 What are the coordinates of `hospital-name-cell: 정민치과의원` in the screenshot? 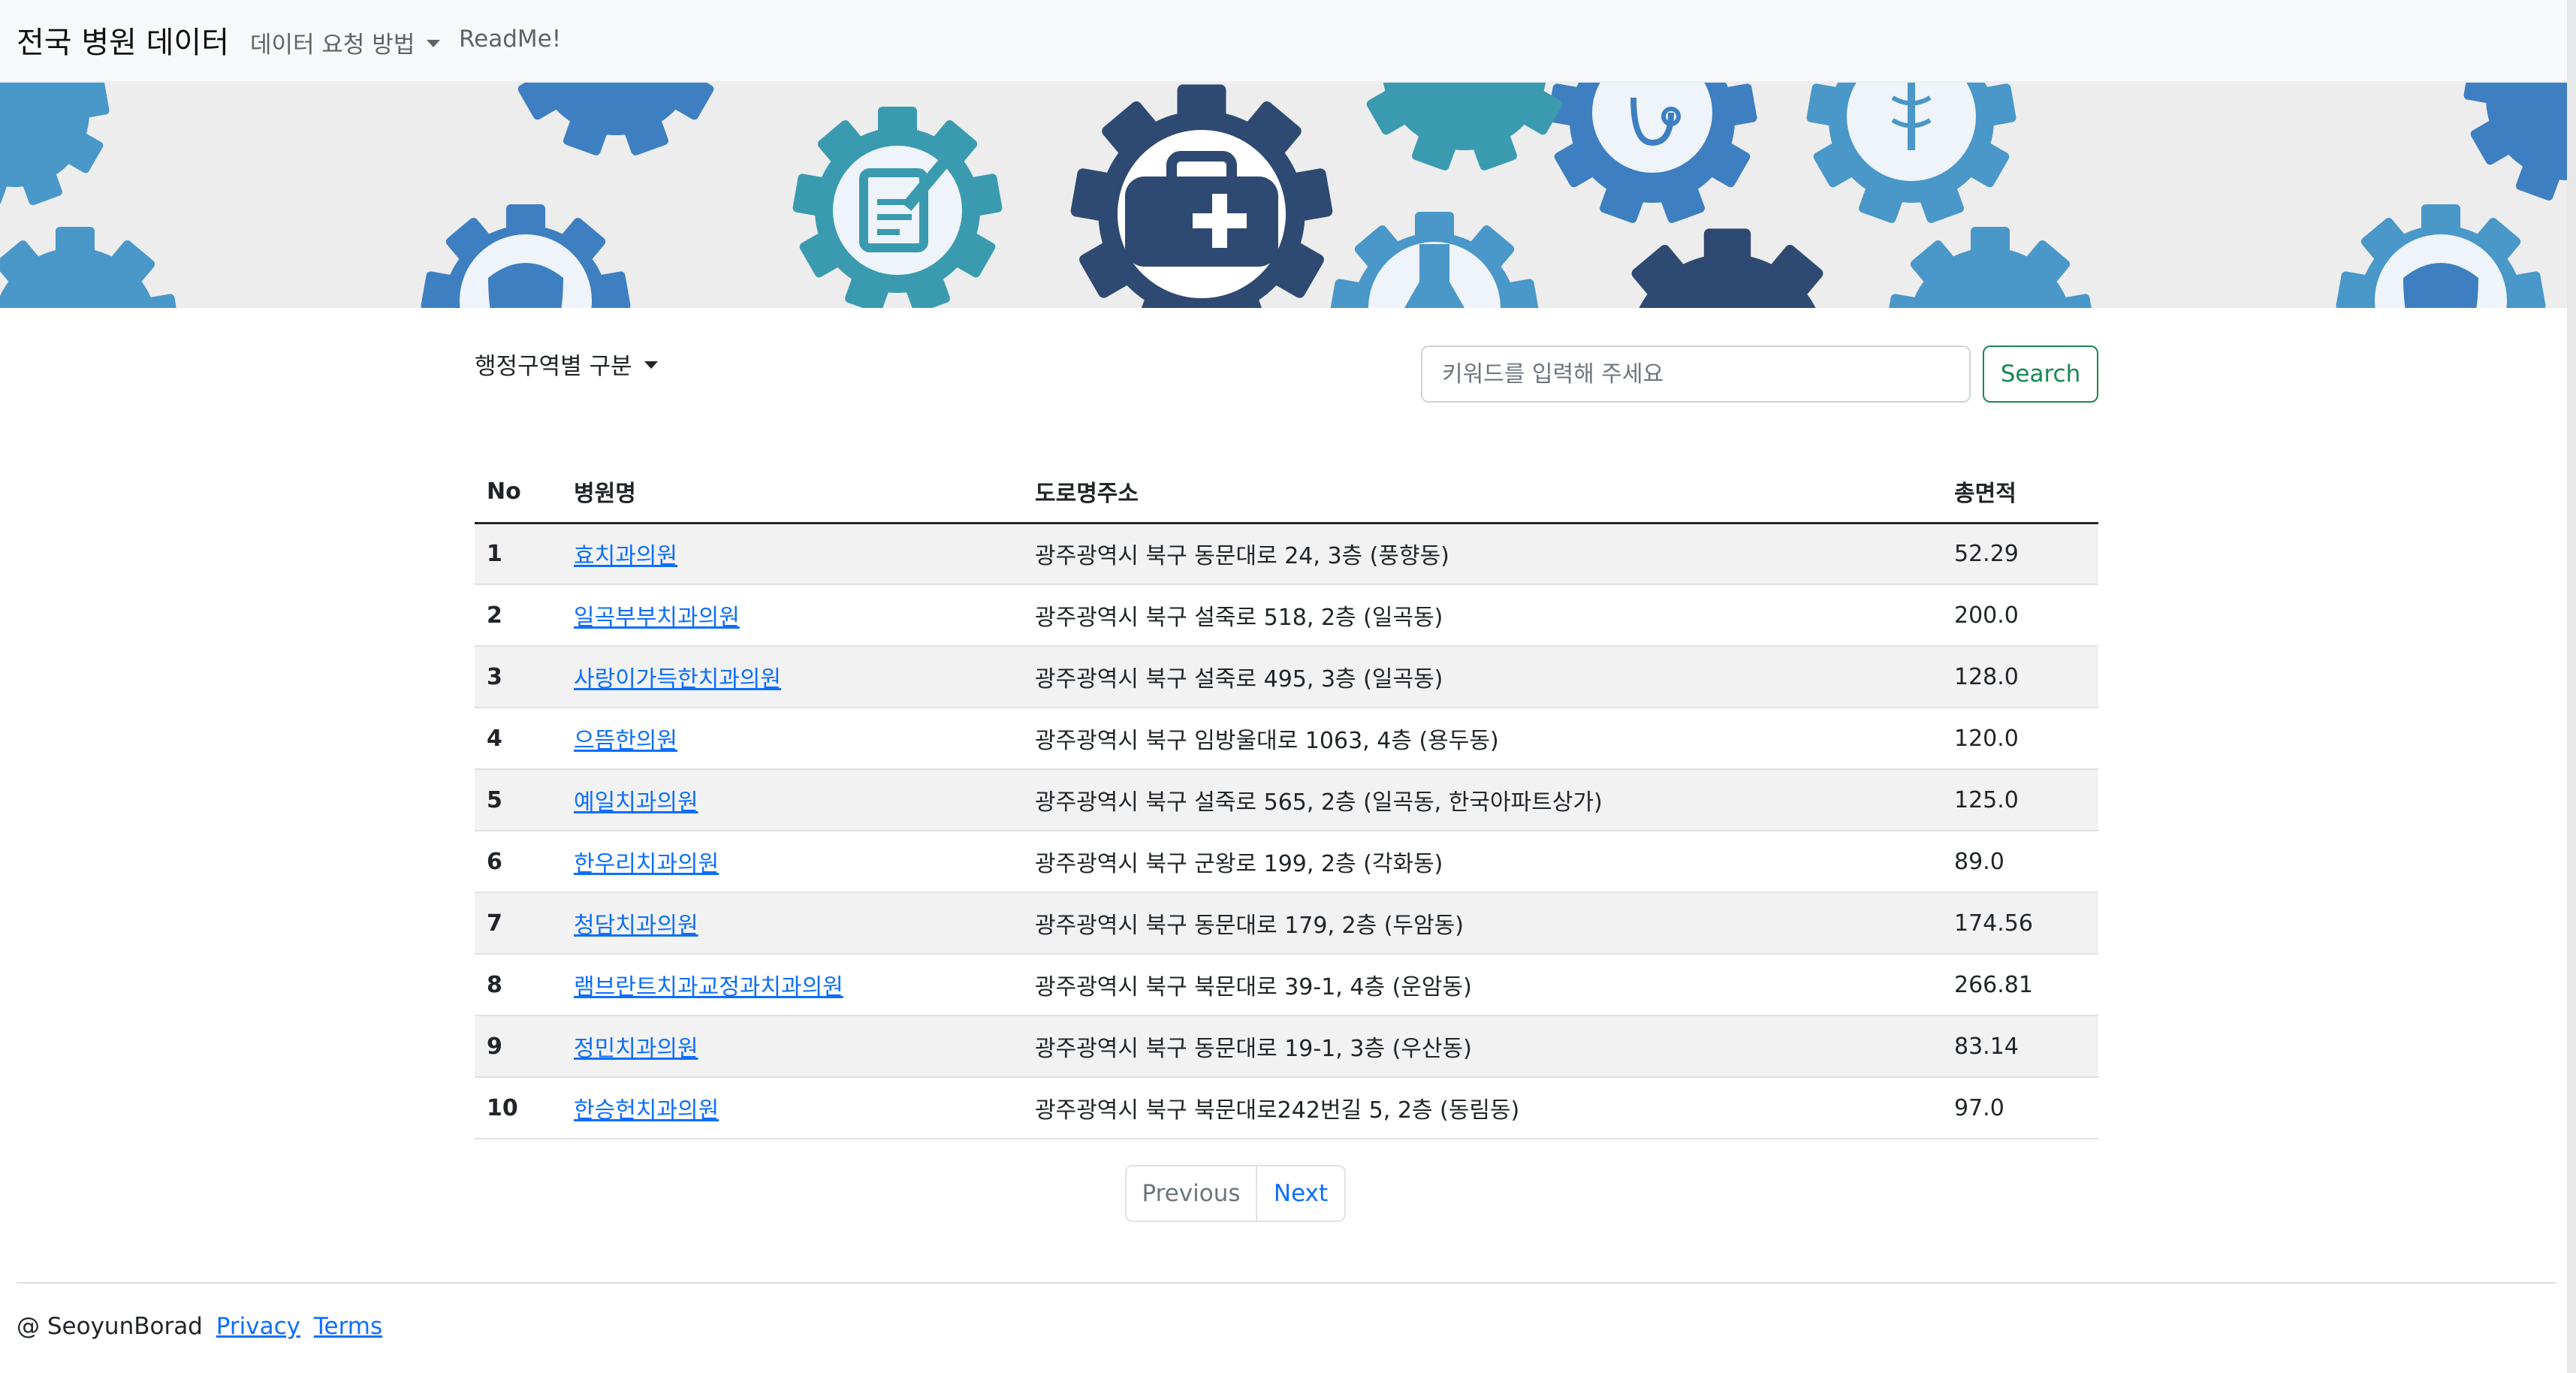 It's located at (792, 1046).